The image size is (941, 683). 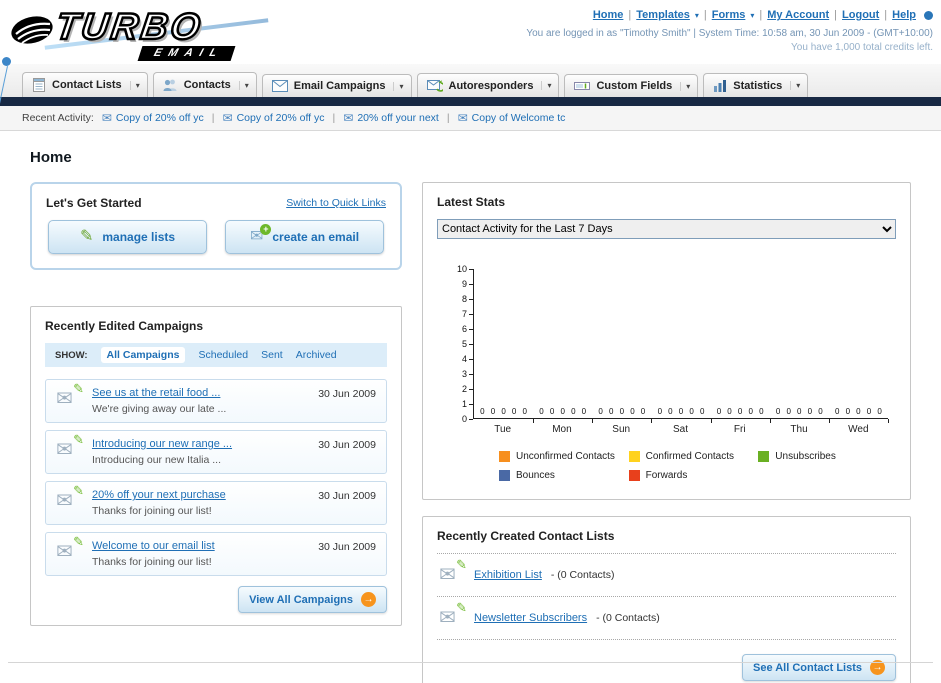 I want to click on switch-quick-links-link: Switch to Quick Links, so click(x=336, y=203).